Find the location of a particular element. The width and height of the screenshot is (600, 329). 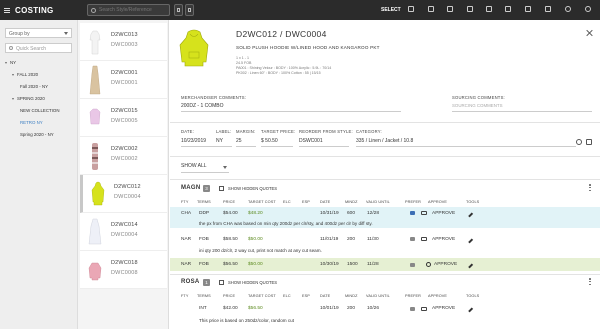

style-search-input is located at coordinates (134, 10).